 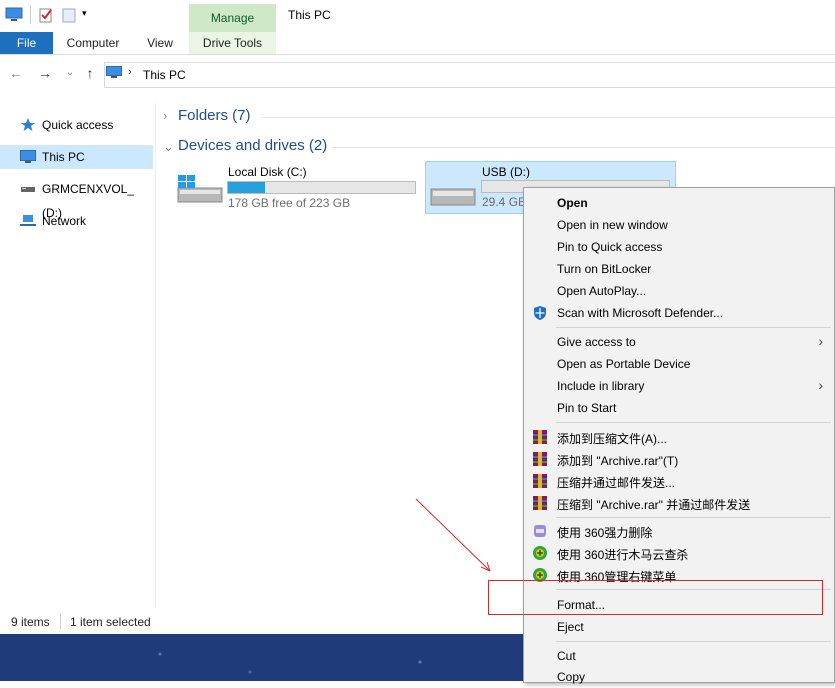 I want to click on menu-item-label: Pin to Quick access, so click(x=610, y=247).